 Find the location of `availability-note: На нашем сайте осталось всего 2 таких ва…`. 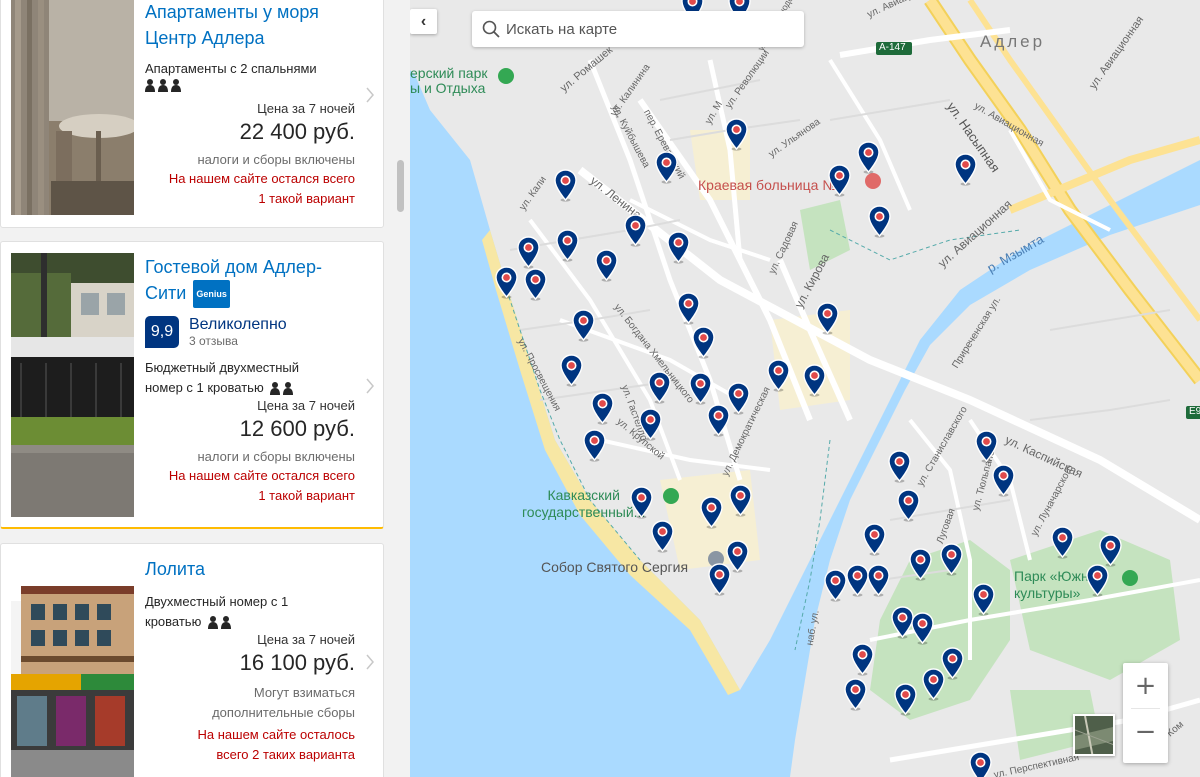

availability-note: На нашем сайте осталось всего 2 таких ва… is located at coordinates (276, 744).